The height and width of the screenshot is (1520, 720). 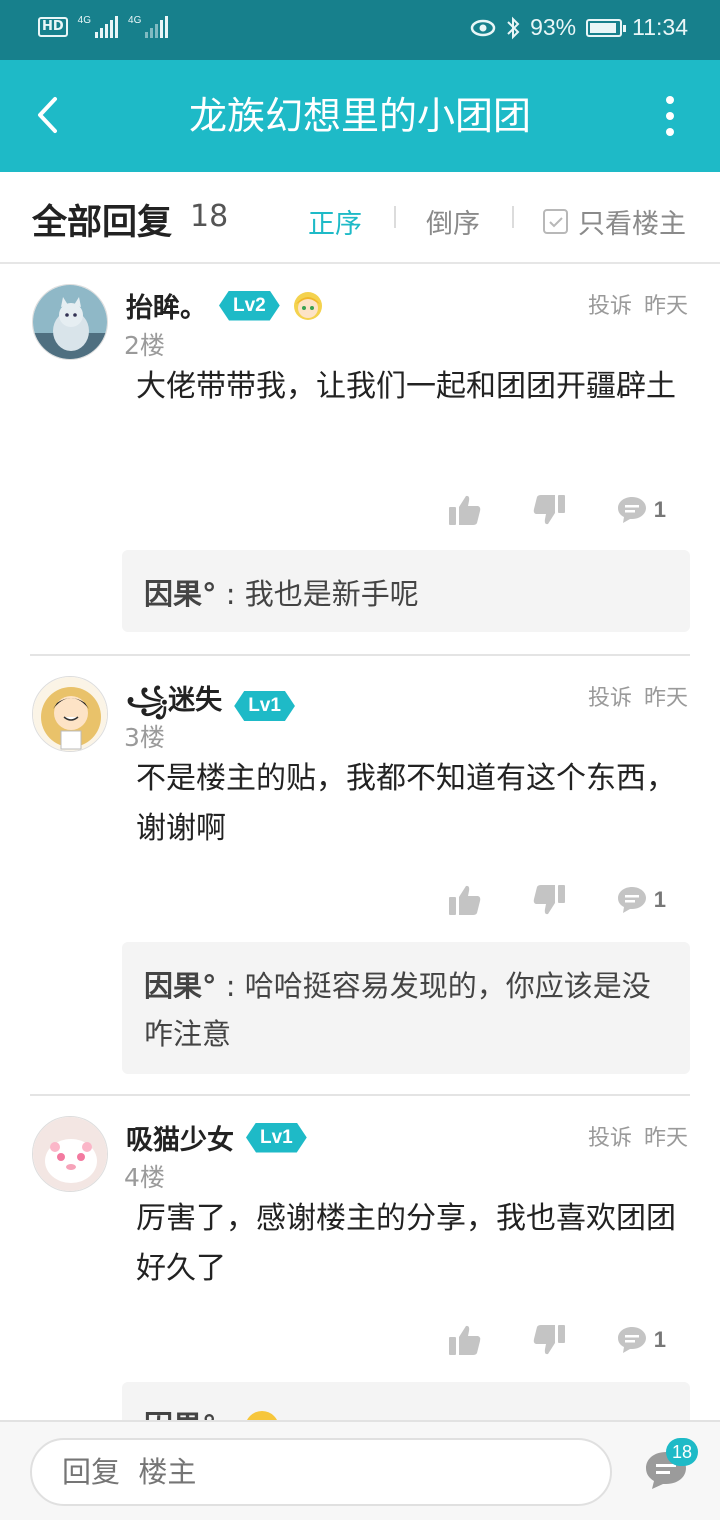 What do you see at coordinates (606, 27) in the screenshot?
I see `battery-icon` at bounding box center [606, 27].